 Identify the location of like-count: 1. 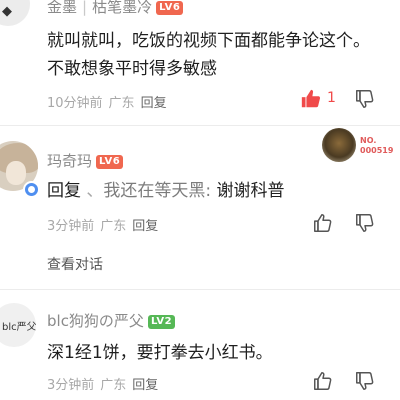
(331, 98).